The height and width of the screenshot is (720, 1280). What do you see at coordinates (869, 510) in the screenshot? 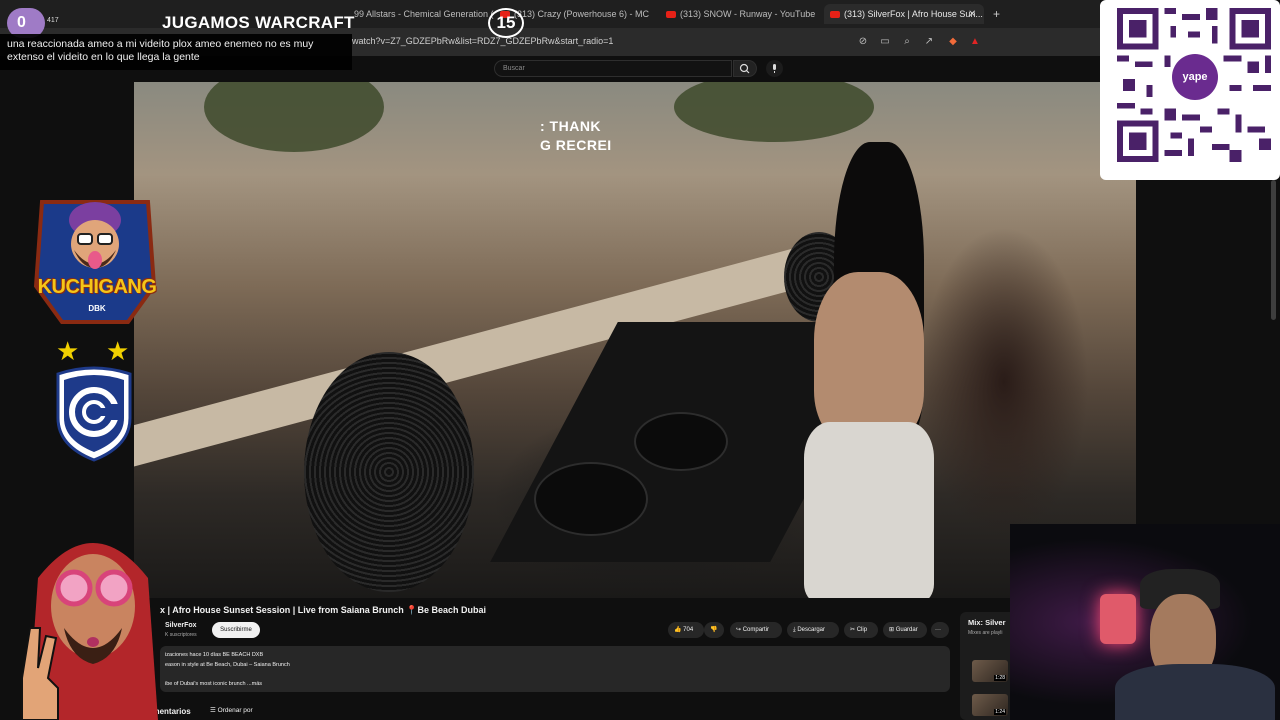
I see `dj-dress` at bounding box center [869, 510].